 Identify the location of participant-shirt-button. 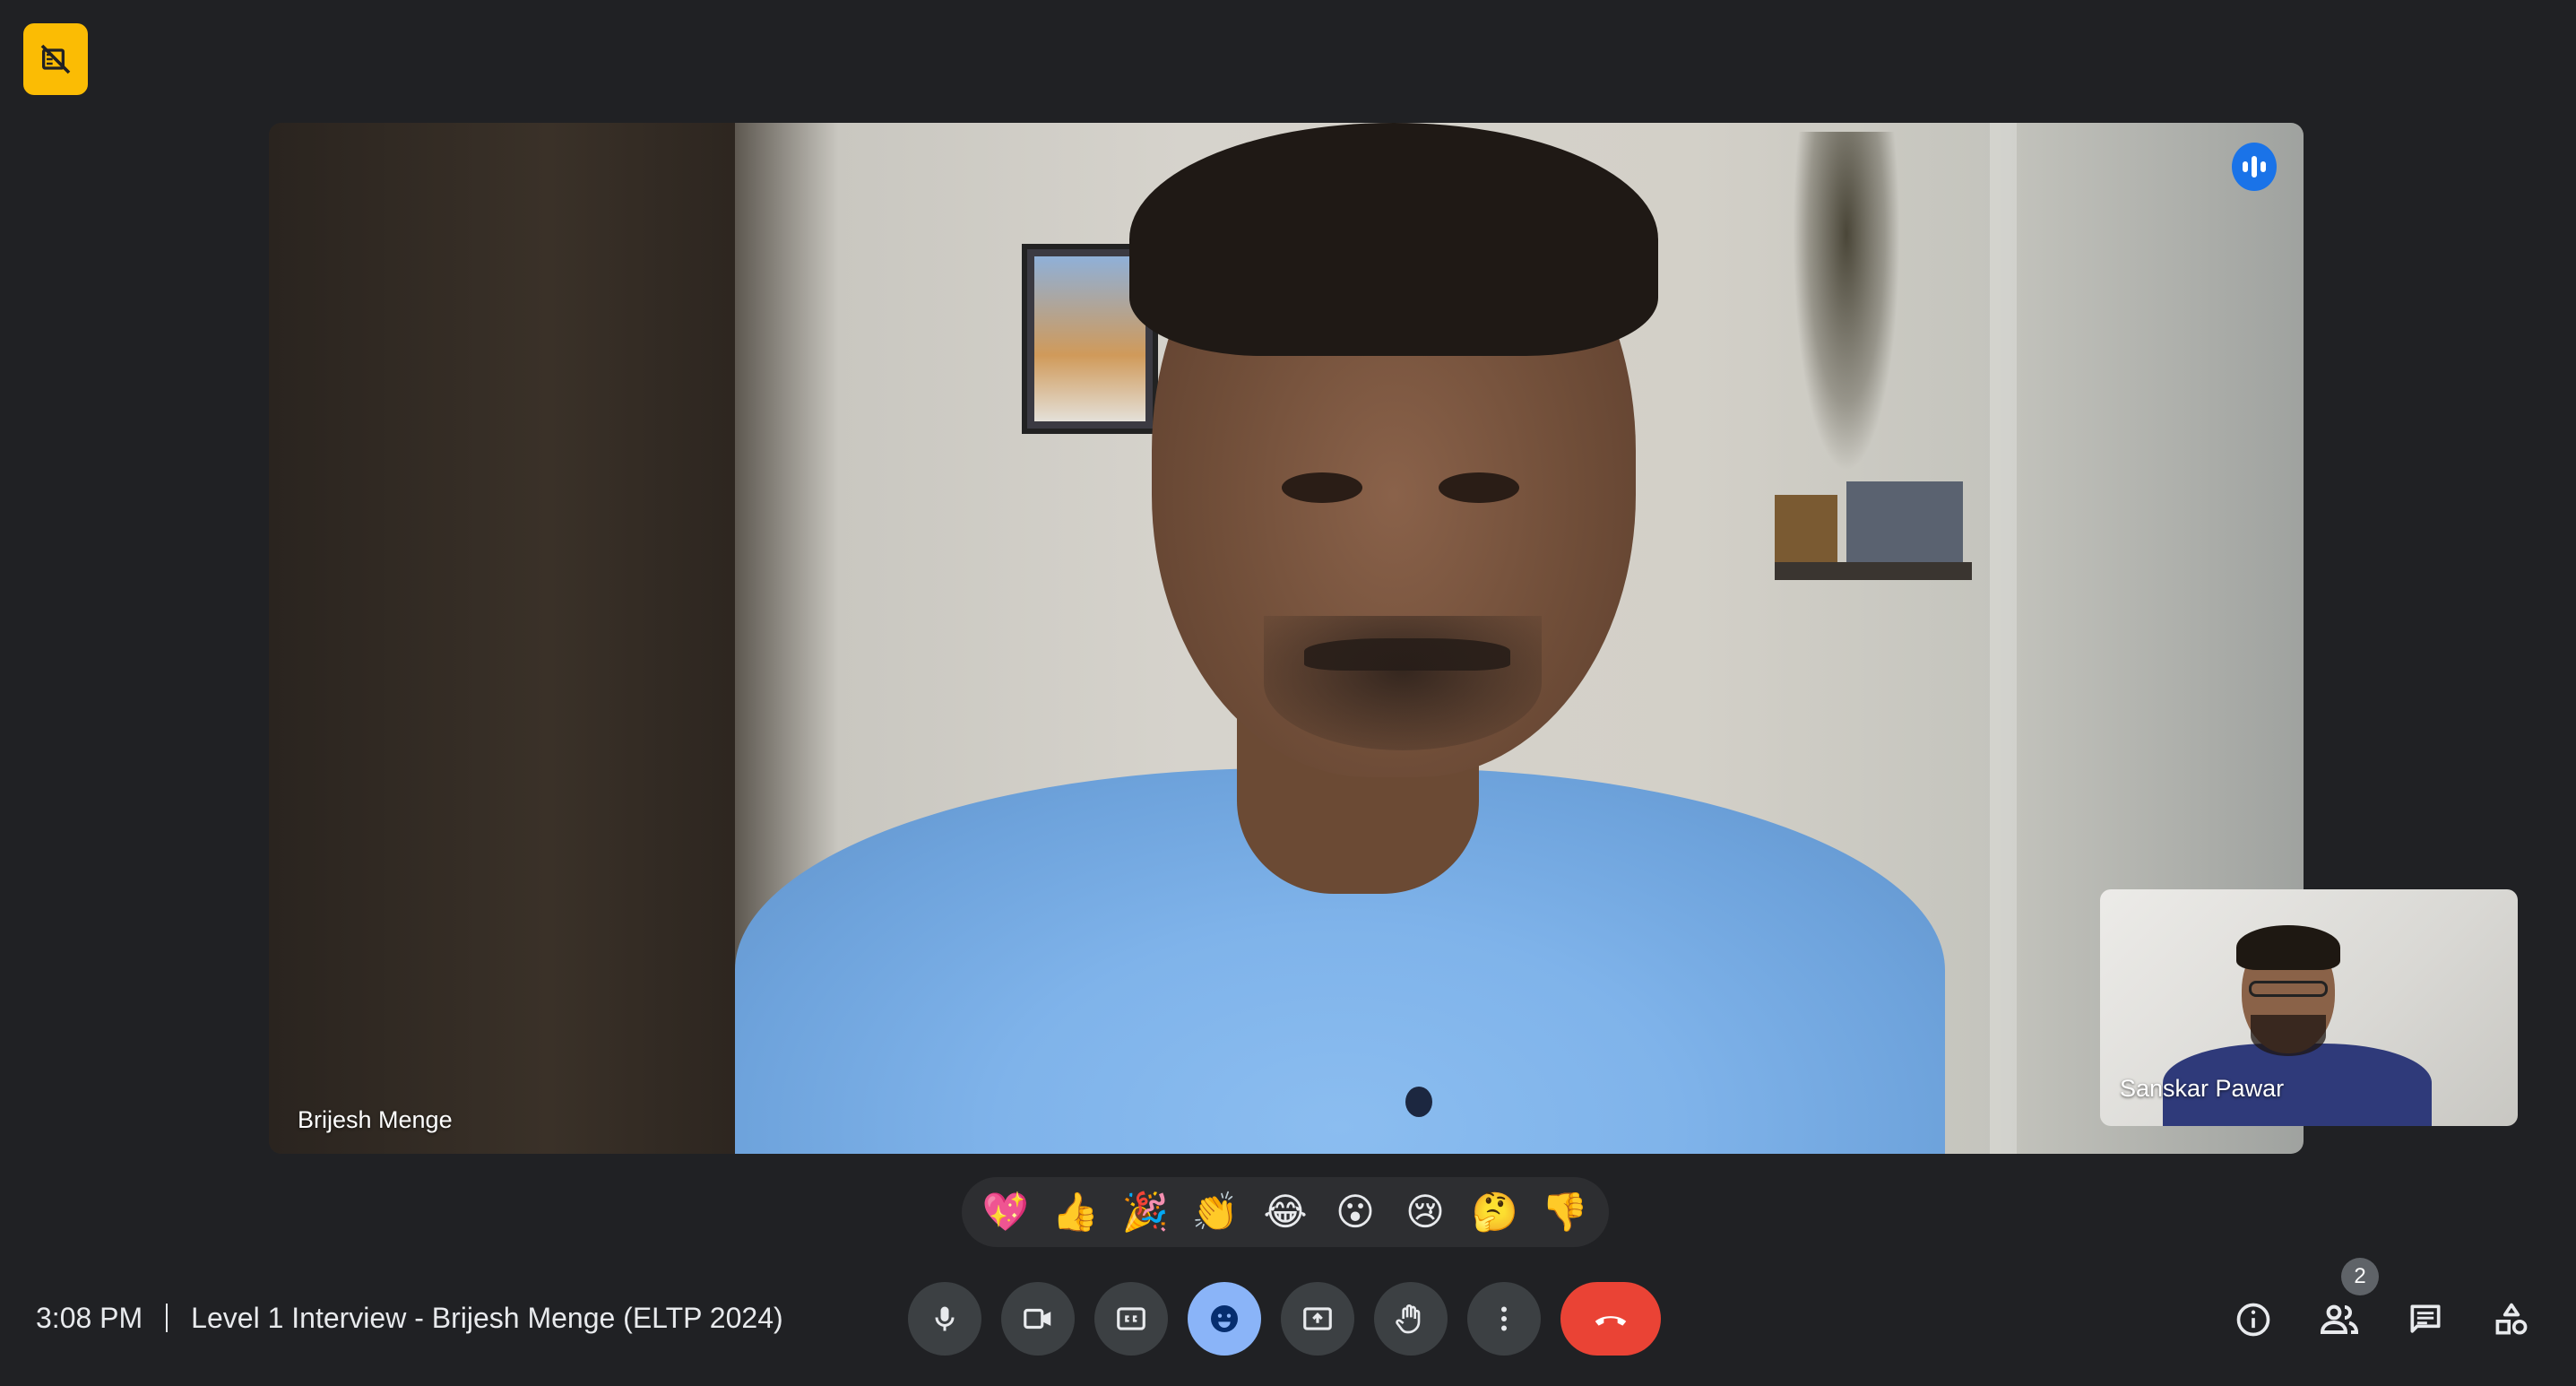
(1418, 1102).